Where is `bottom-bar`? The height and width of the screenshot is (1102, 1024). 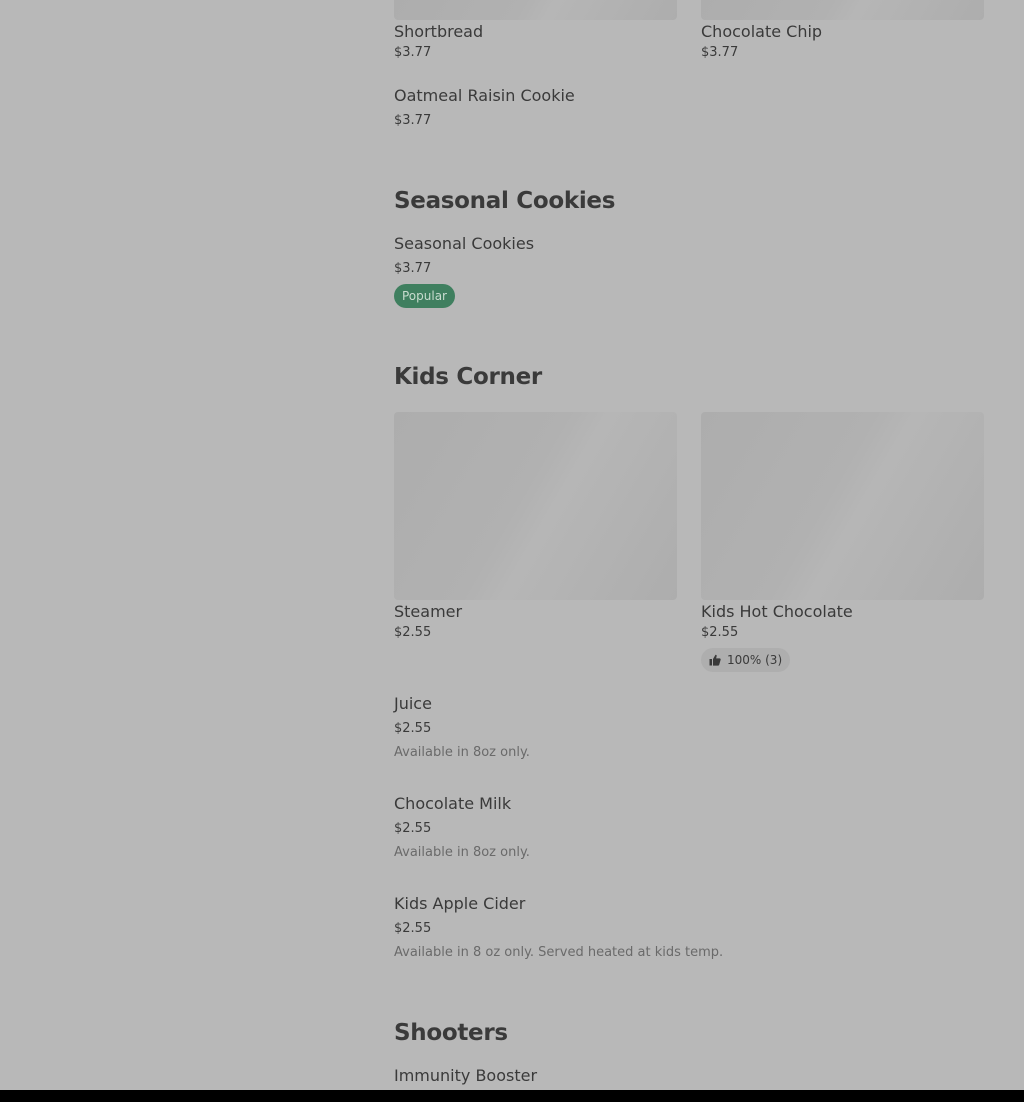
bottom-bar is located at coordinates (512, 1096).